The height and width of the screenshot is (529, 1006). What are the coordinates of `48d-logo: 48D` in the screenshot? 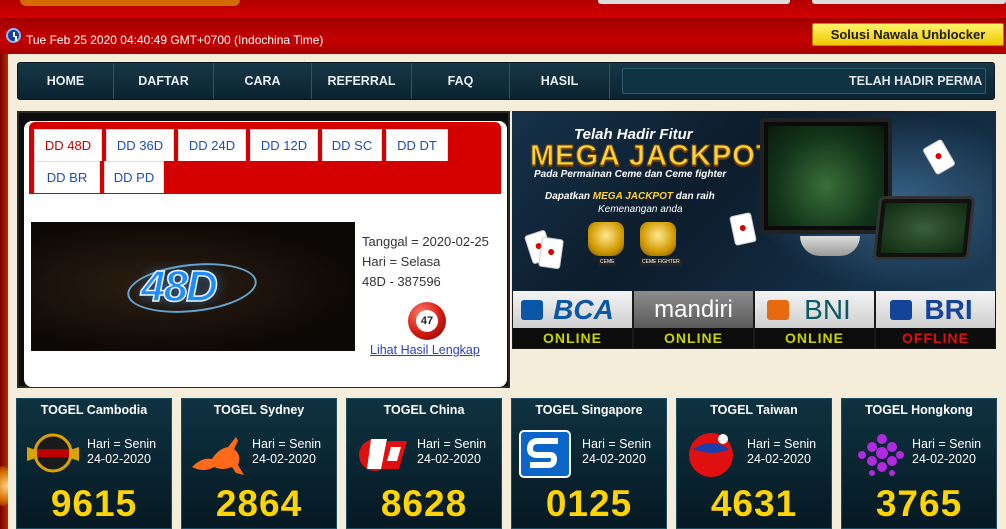 It's located at (193, 286).